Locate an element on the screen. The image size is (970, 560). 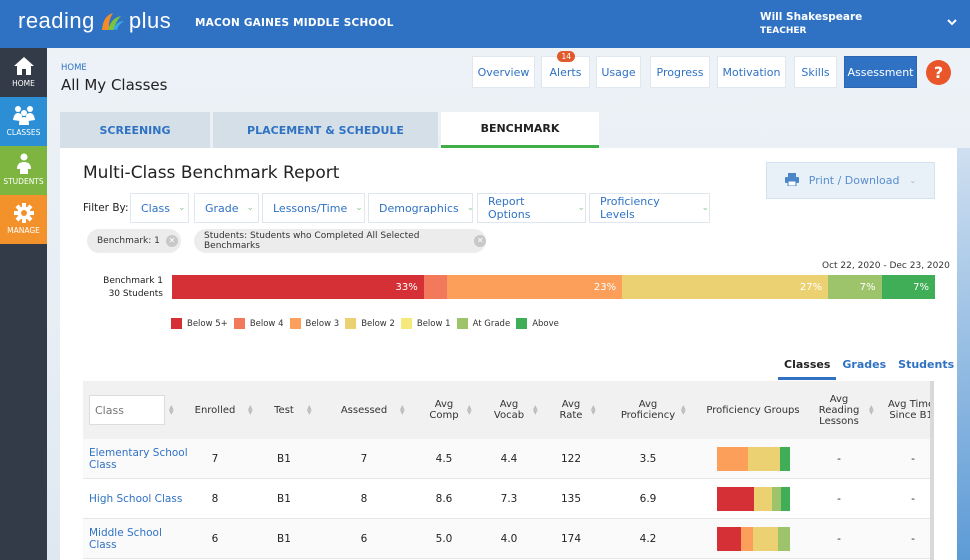
header-proficiency-groups: Proficiency Groups is located at coordinates (753, 410).